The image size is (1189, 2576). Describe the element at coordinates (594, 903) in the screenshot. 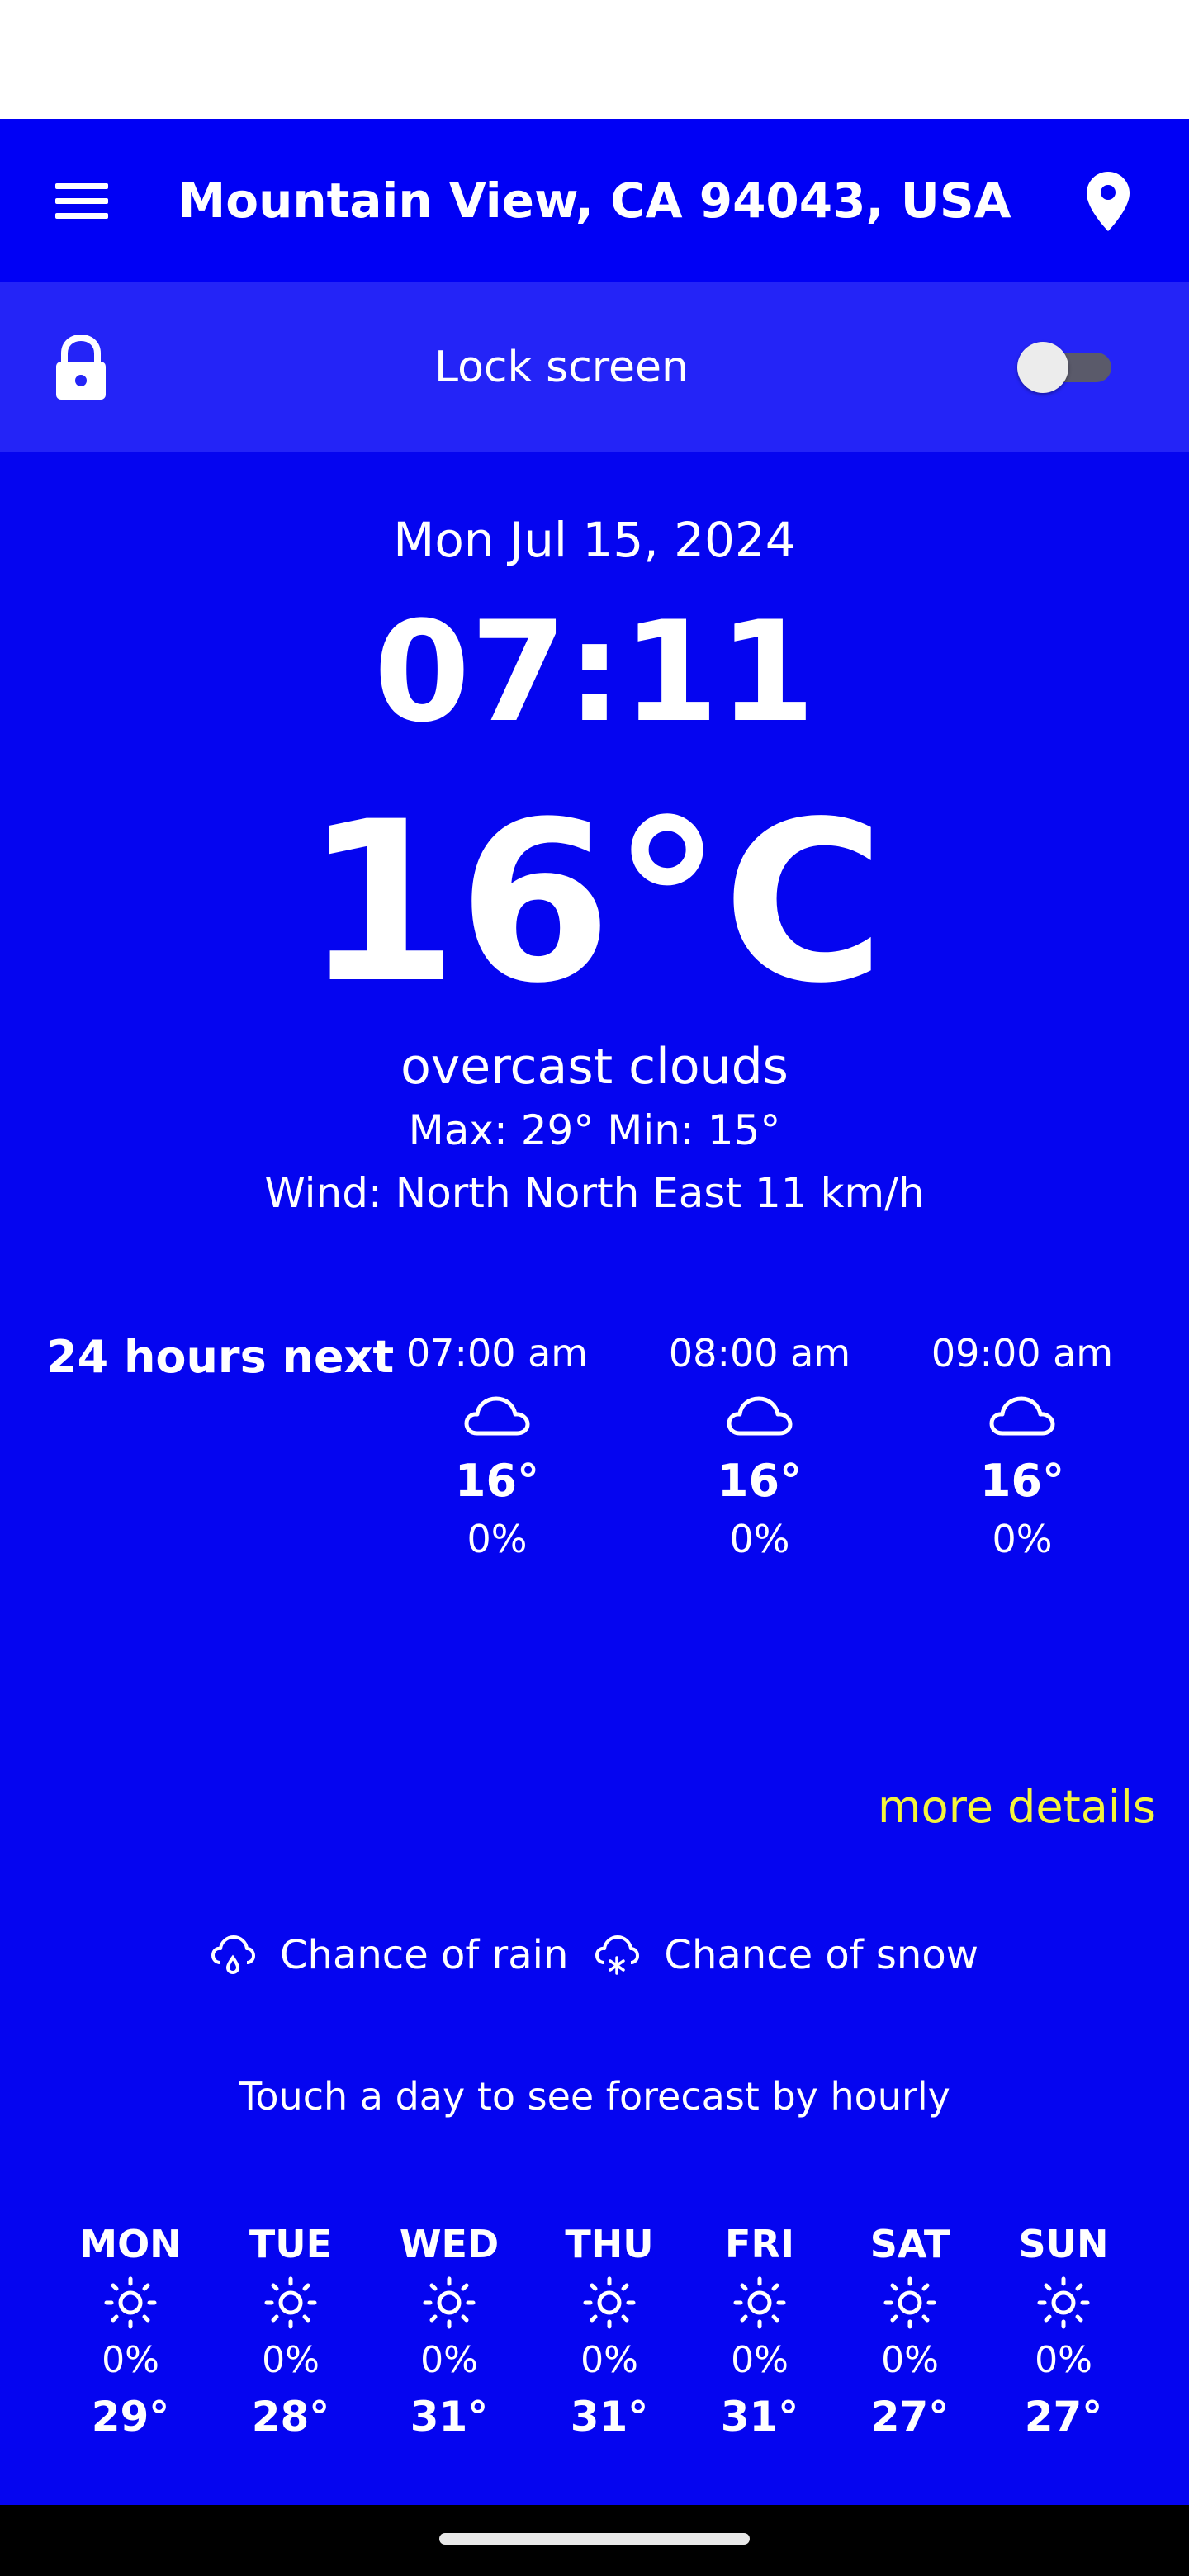

I see `current-temperature: 16°C` at that location.